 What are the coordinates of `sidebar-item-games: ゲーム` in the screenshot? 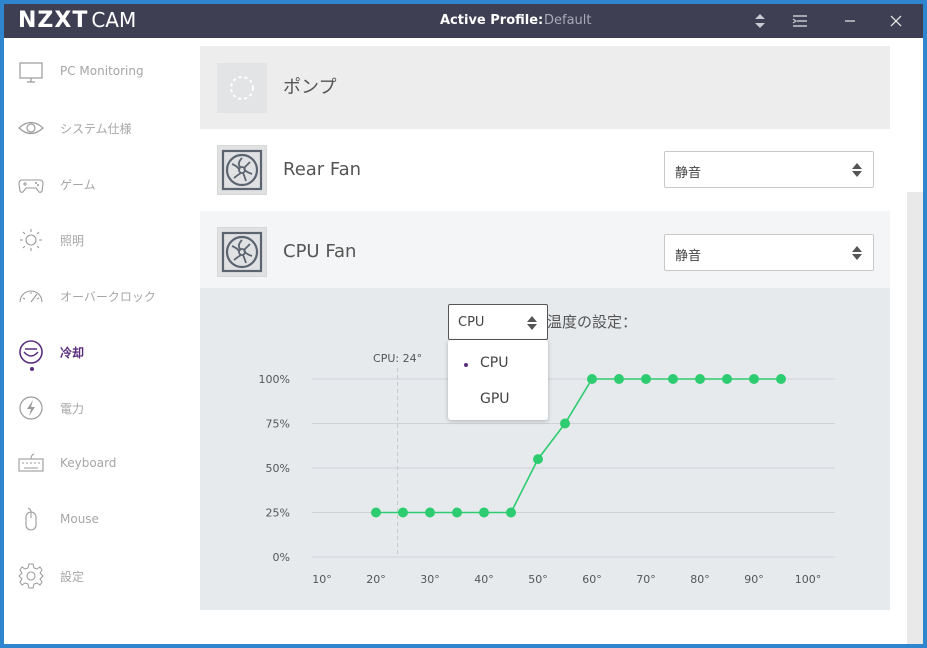 It's located at (102, 184).